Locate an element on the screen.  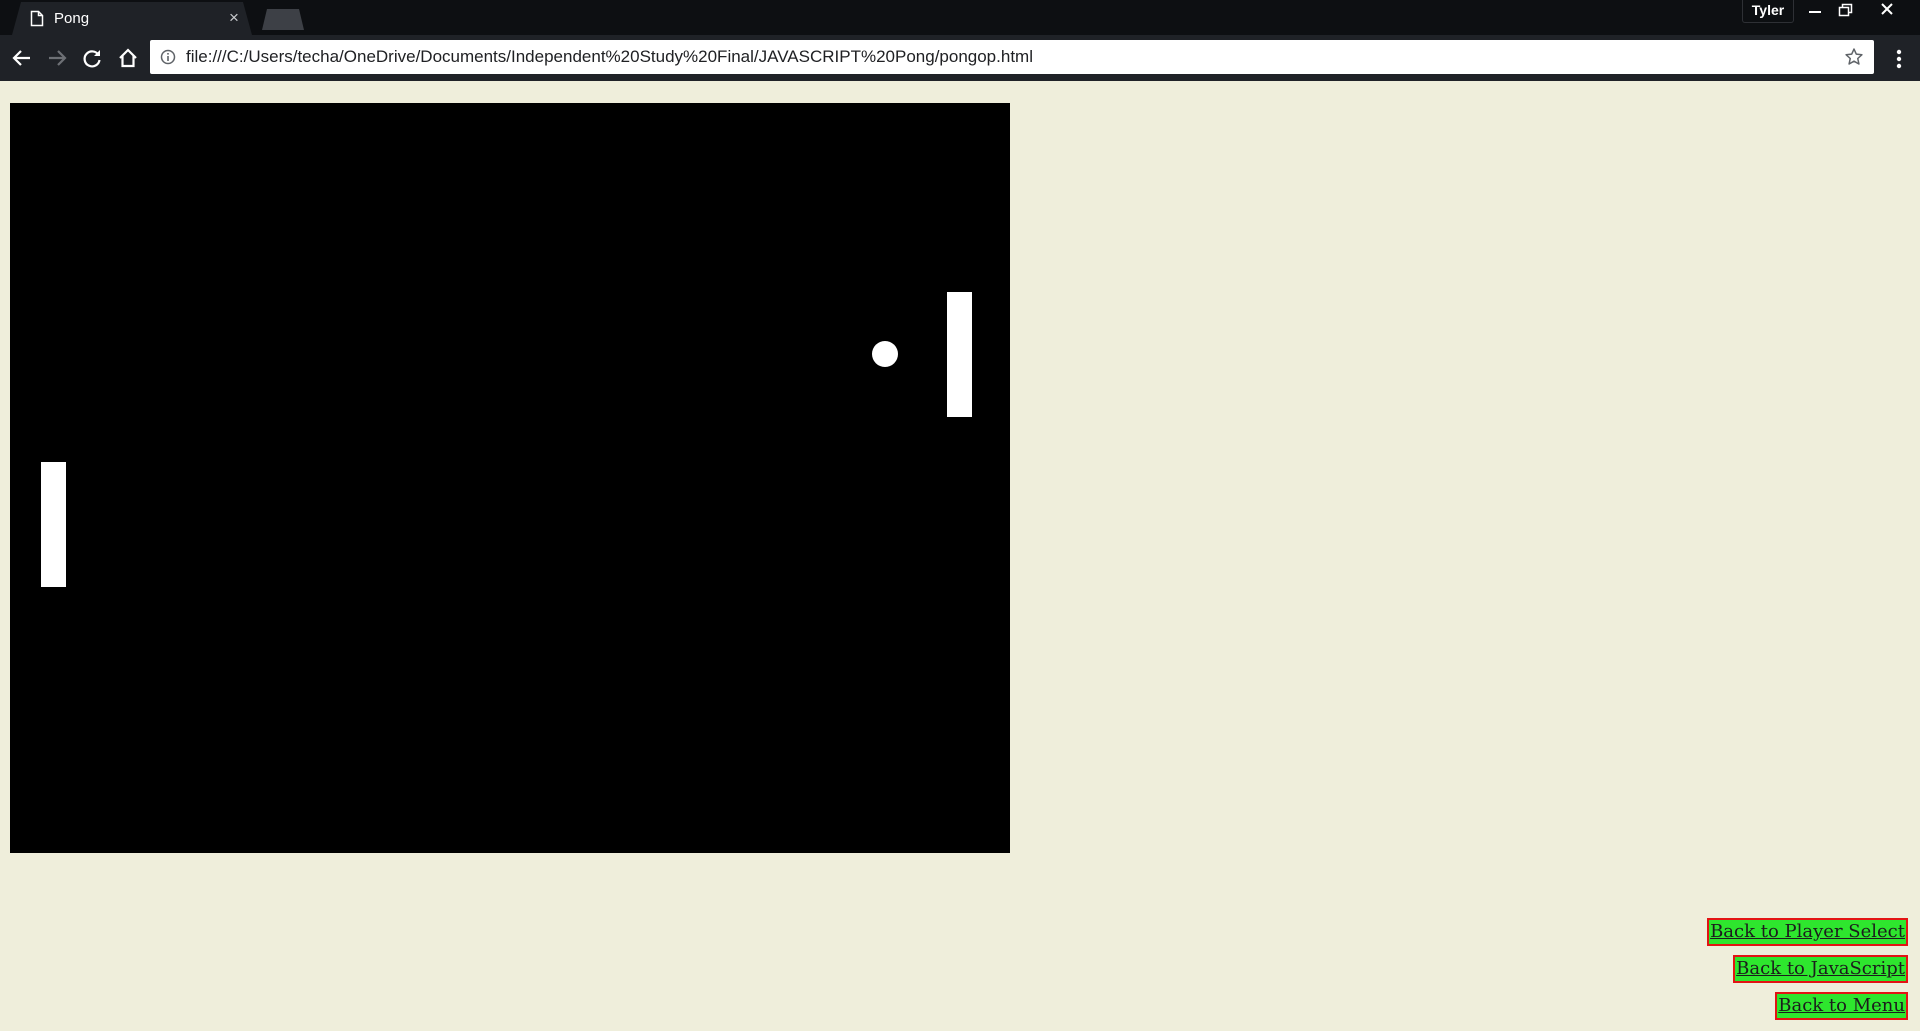
star-icon is located at coordinates (1854, 59).